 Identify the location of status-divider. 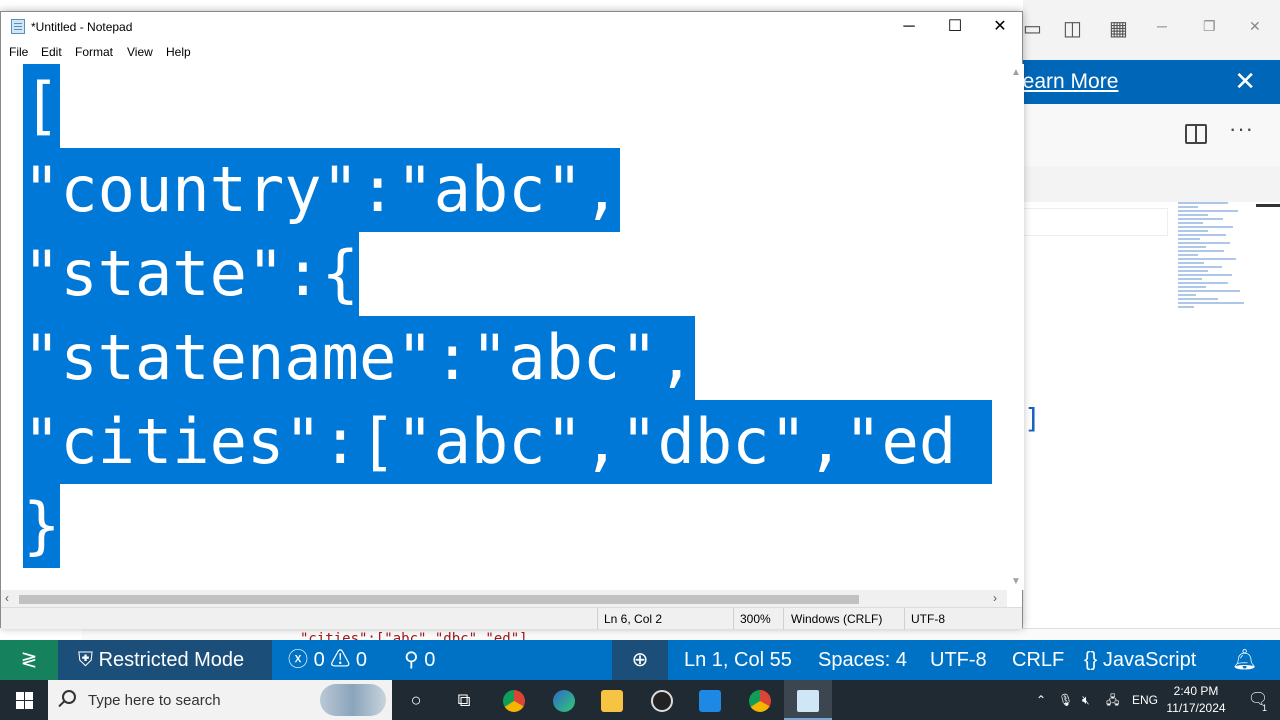
(904, 619).